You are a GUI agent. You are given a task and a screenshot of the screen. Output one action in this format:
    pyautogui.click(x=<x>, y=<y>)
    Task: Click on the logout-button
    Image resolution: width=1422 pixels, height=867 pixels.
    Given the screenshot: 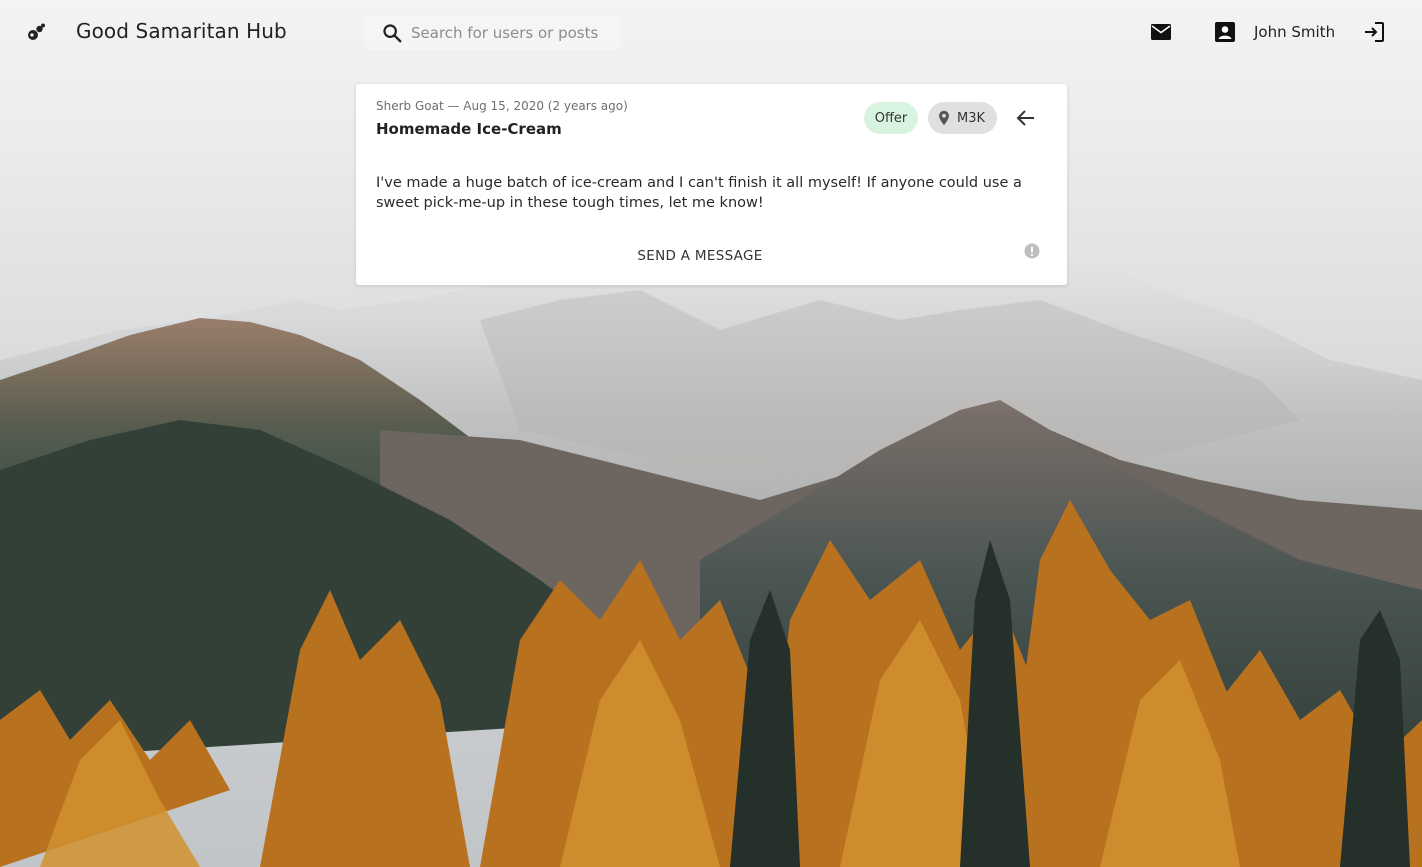 What is the action you would take?
    pyautogui.click(x=1374, y=32)
    